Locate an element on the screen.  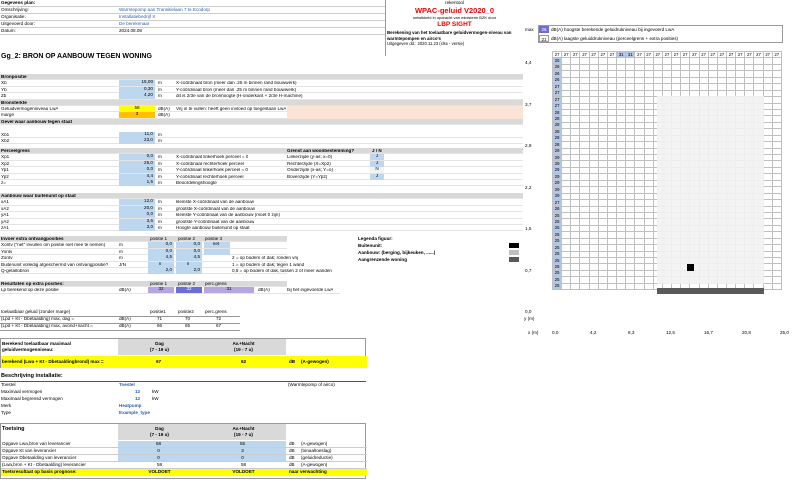
left-side-input: J is located at coordinates (377, 157).